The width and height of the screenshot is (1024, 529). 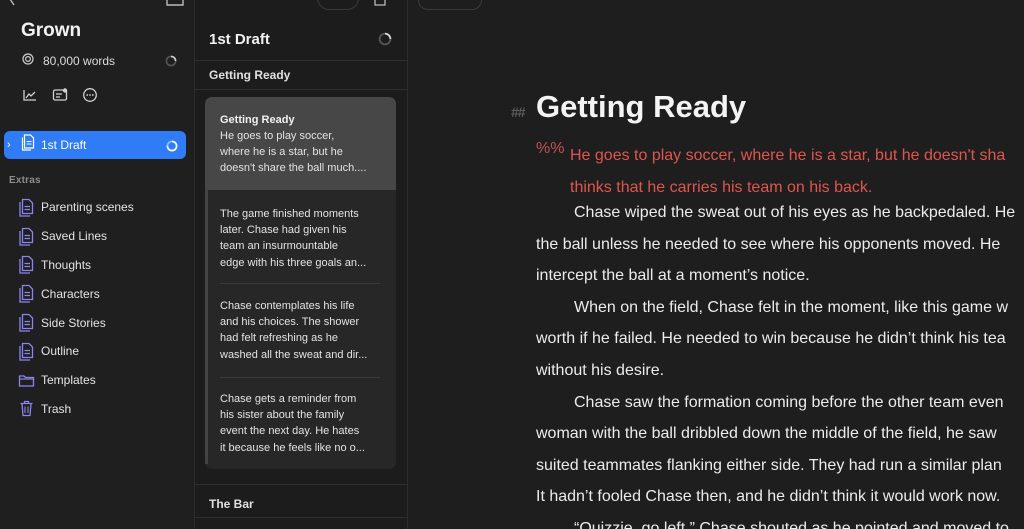 I want to click on statistics-icon, so click(x=30, y=95).